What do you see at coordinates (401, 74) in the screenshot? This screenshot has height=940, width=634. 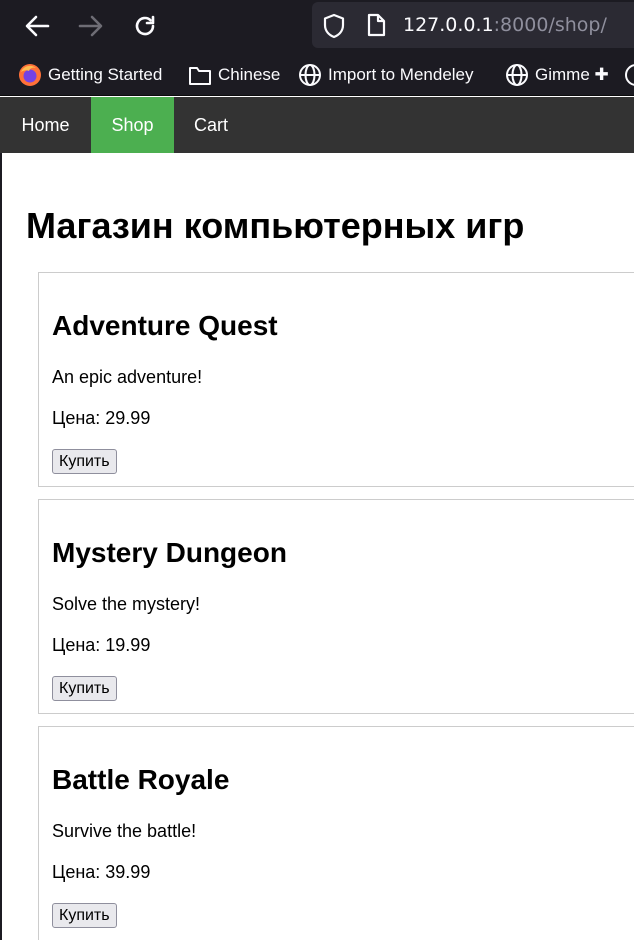 I see `bookmark-label: Import to Mendeley` at bounding box center [401, 74].